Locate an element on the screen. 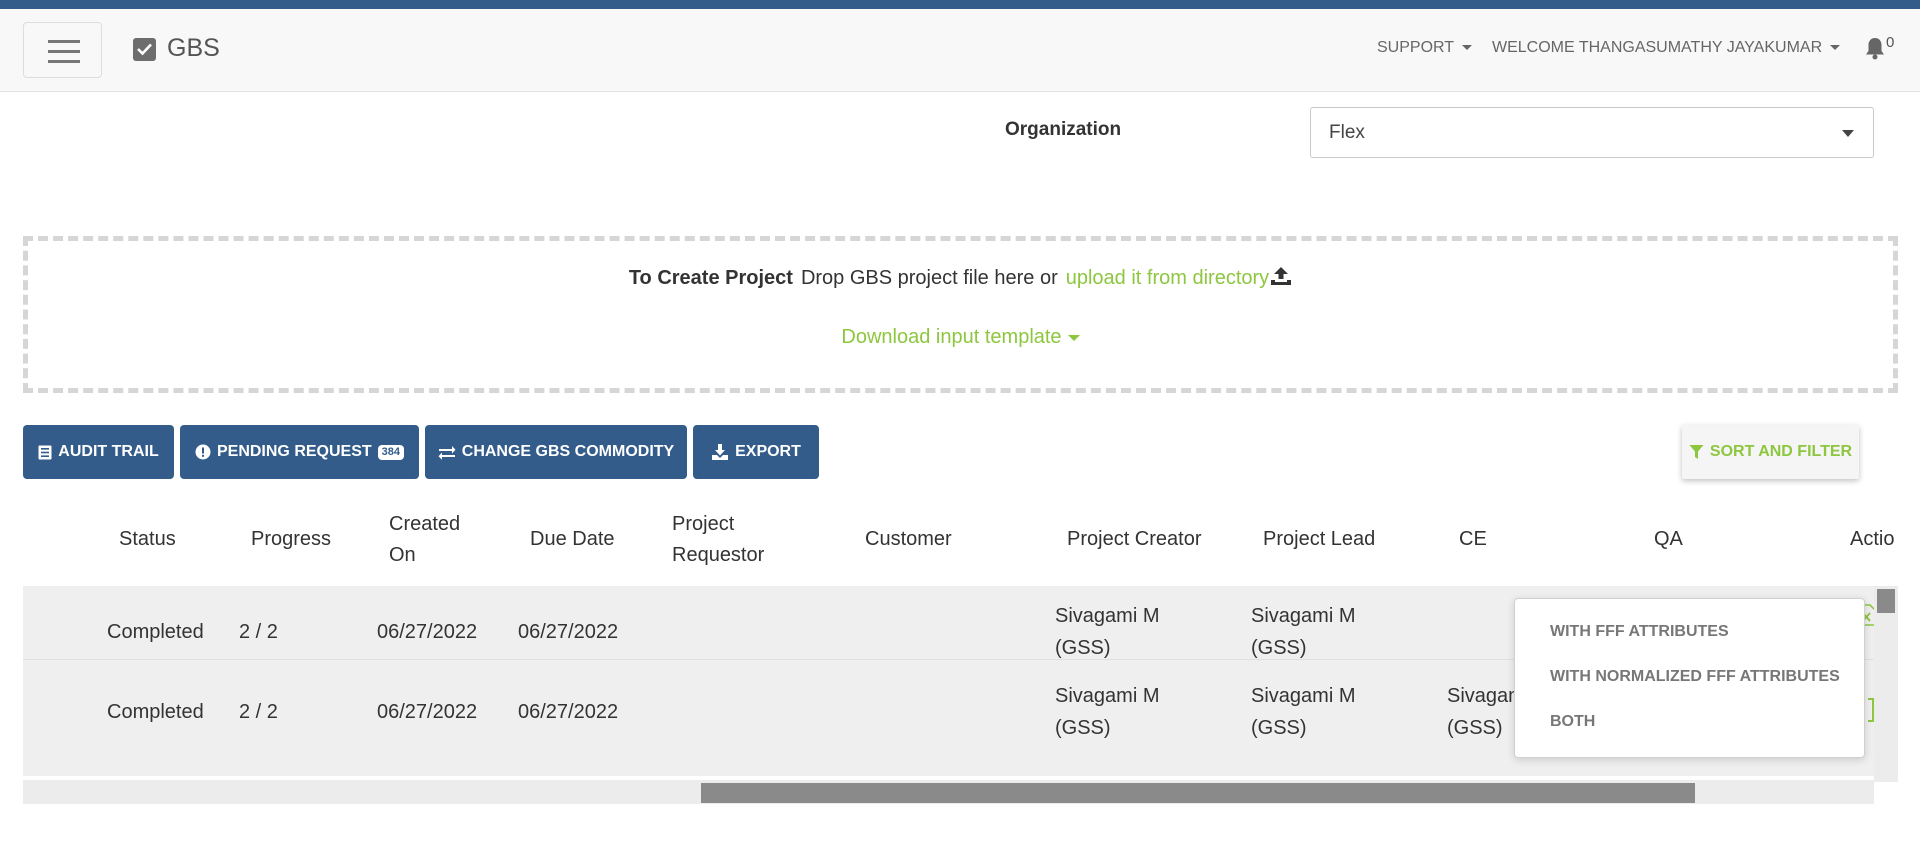 This screenshot has width=1920, height=846. export-button: EXPORT is located at coordinates (756, 452).